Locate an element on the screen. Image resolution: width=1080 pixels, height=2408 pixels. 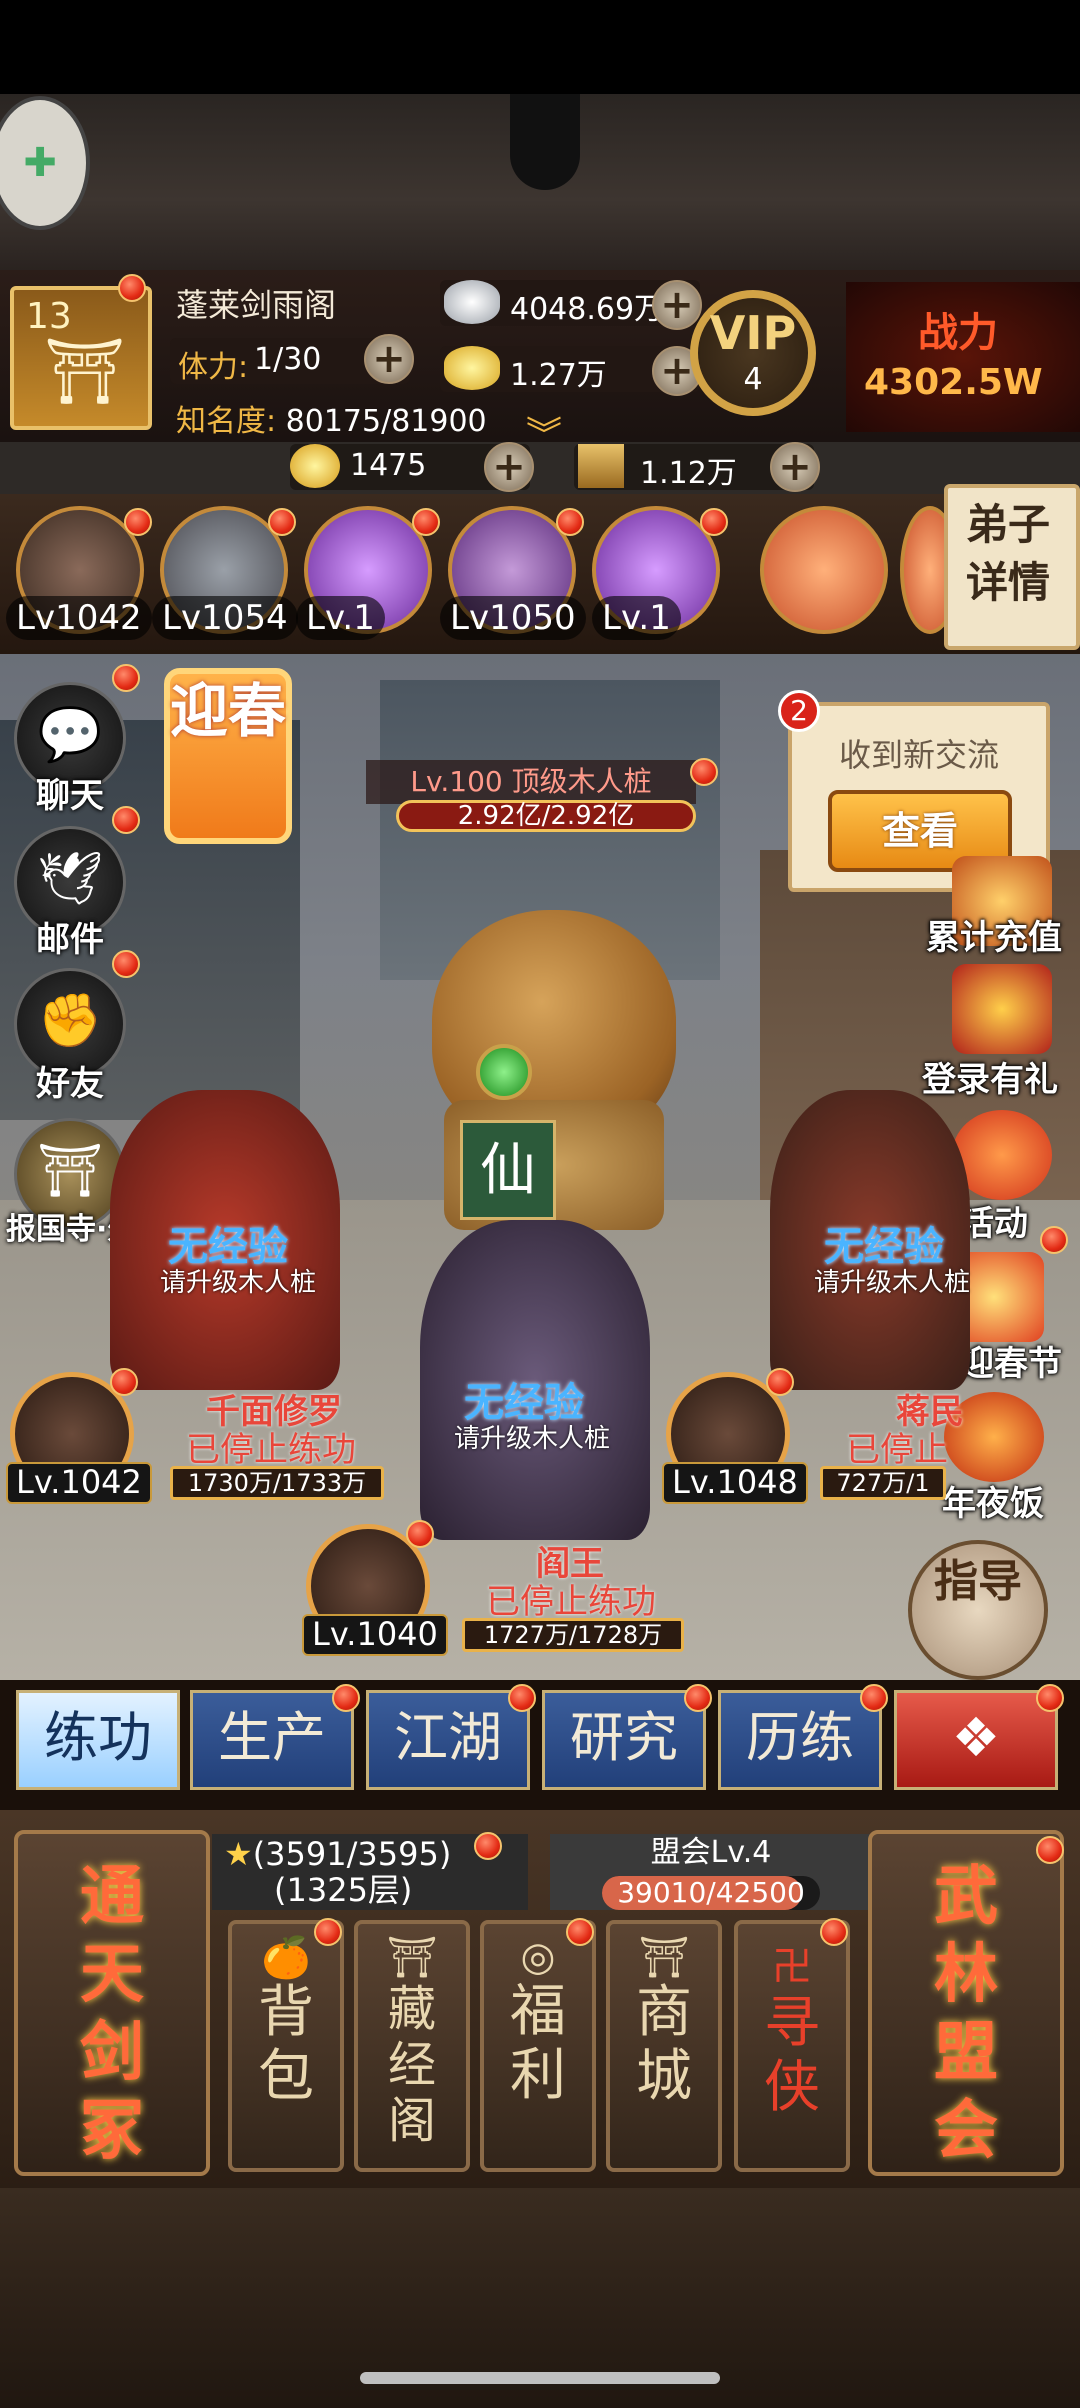
sub-resource-bar is located at coordinates (540, 468).